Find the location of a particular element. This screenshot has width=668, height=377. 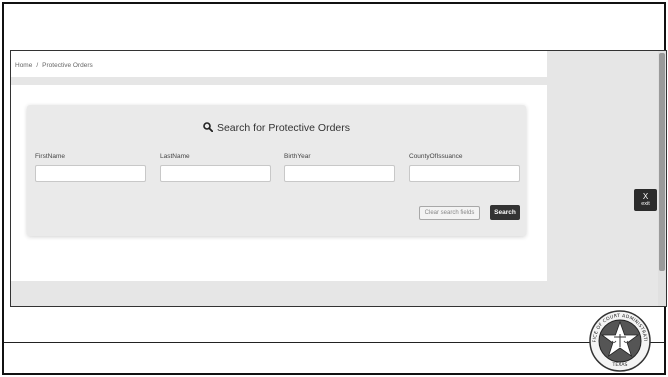

last-name-input is located at coordinates (215, 173).